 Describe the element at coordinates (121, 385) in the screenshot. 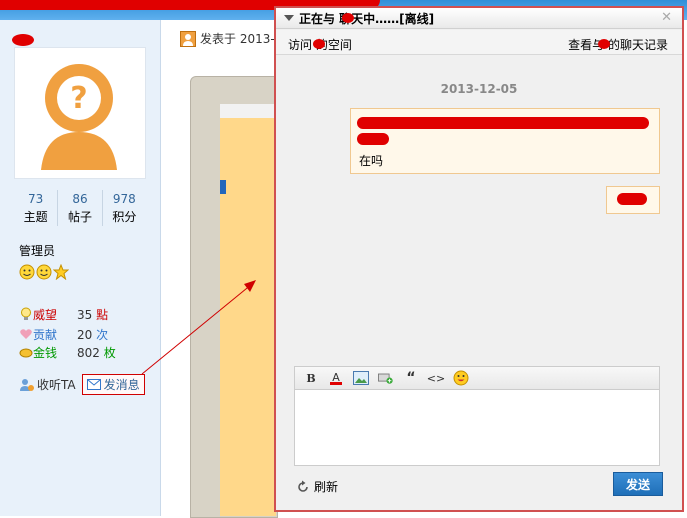

I see `send-message-label: 发消息` at that location.